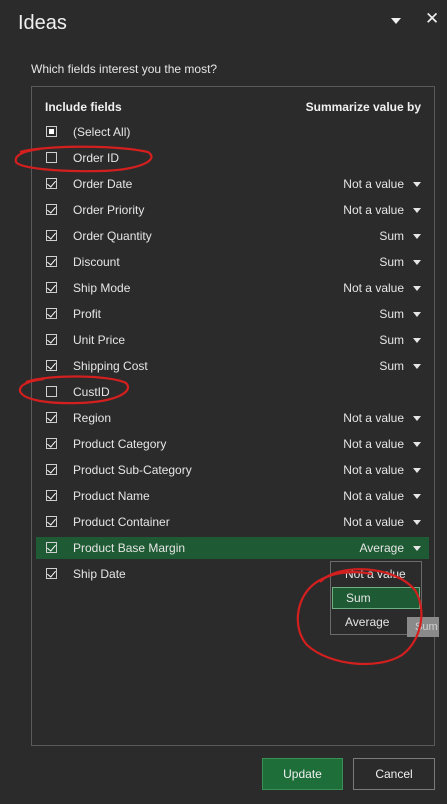 The height and width of the screenshot is (804, 447). Describe the element at coordinates (233, 132) in the screenshot. I see `field-row-select-all: (Select All)` at that location.